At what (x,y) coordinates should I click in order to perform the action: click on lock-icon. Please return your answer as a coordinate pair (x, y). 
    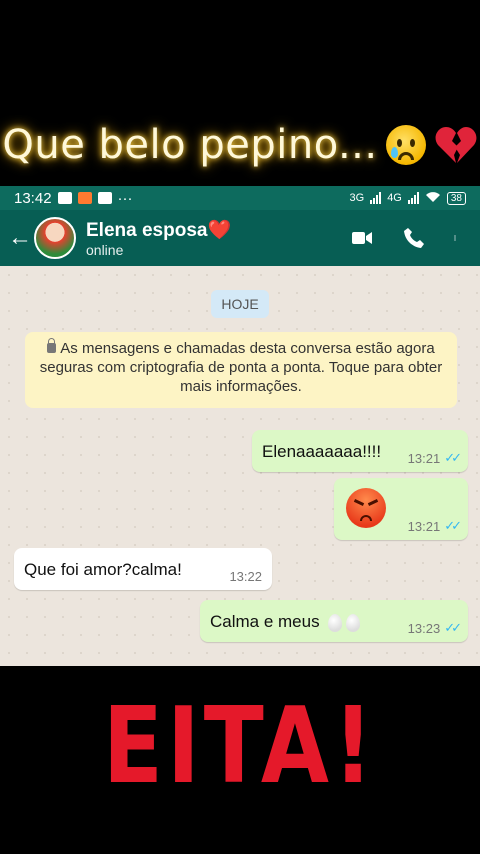
    Looking at the image, I should click on (52, 345).